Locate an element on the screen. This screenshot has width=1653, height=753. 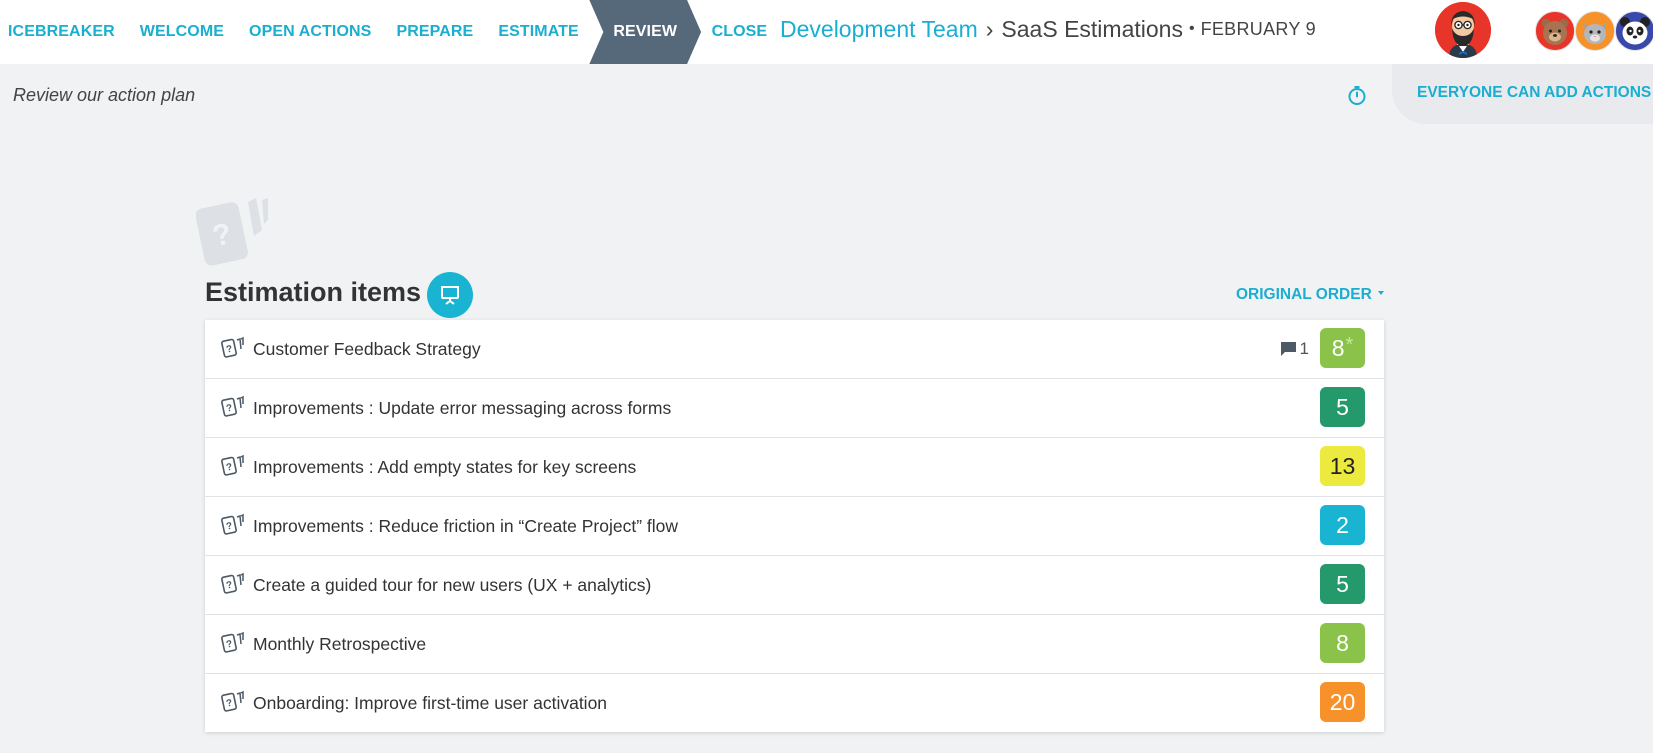
estimate-value: 20 is located at coordinates (1342, 701).